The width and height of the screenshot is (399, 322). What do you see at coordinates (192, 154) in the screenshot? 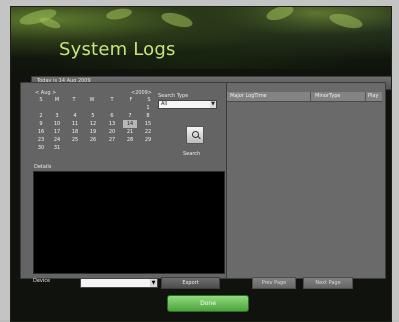
I see `search-label: Search` at bounding box center [192, 154].